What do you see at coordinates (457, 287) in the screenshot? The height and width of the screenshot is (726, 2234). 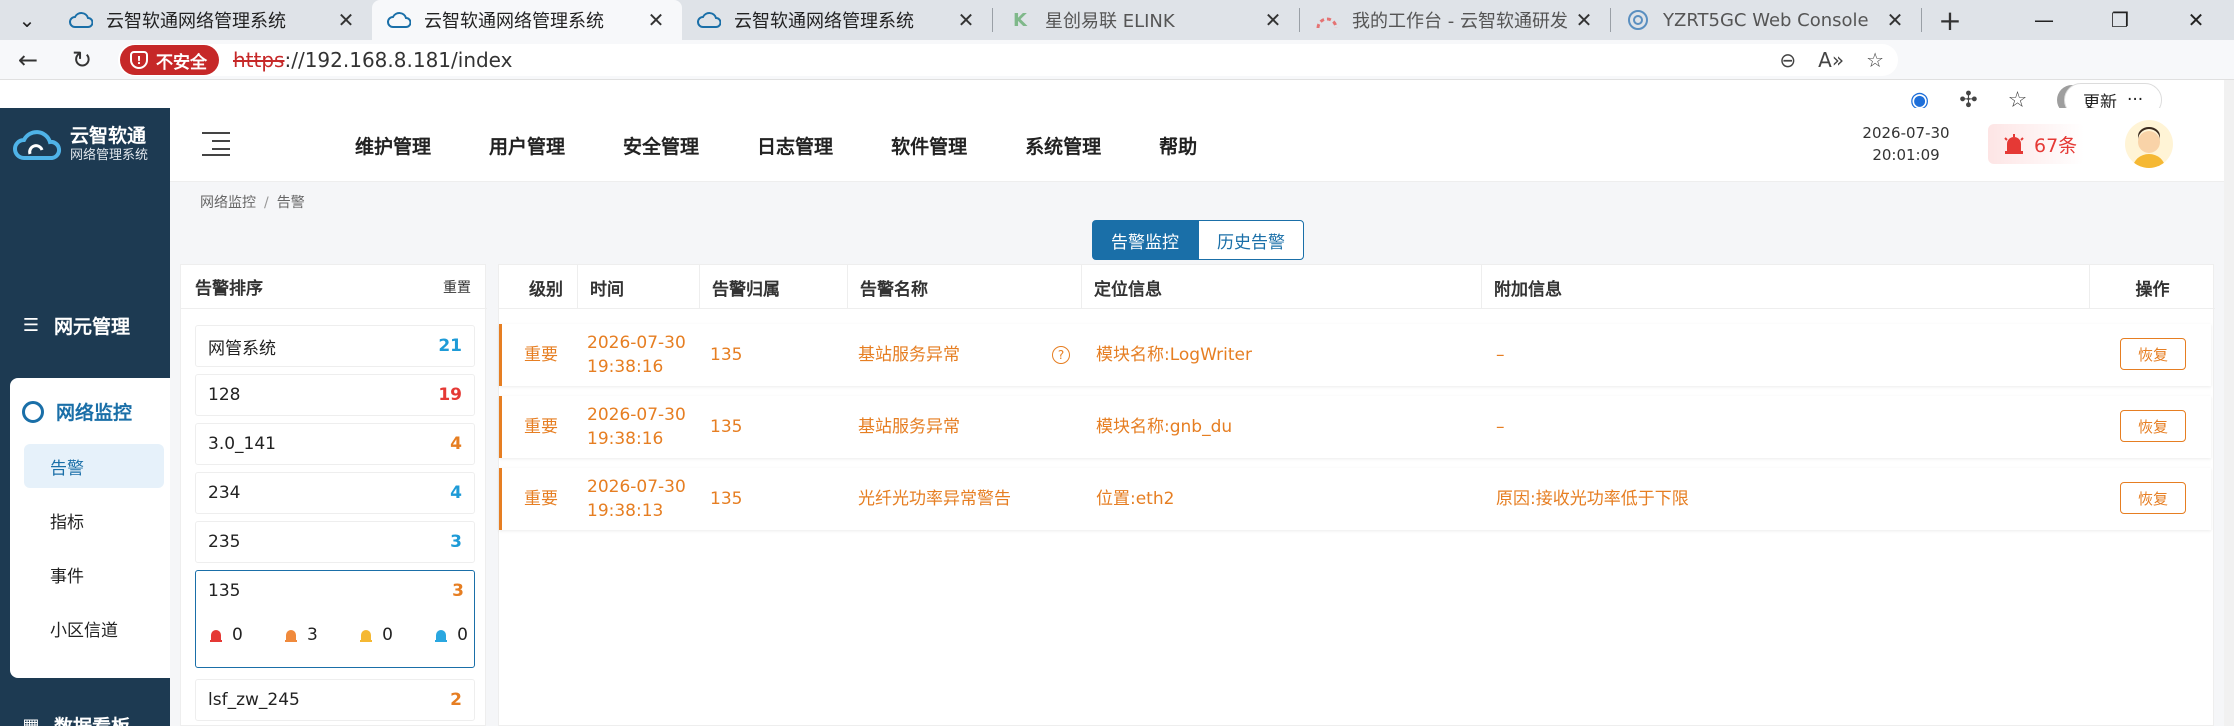 I see `ranking-reset-button: 重置` at bounding box center [457, 287].